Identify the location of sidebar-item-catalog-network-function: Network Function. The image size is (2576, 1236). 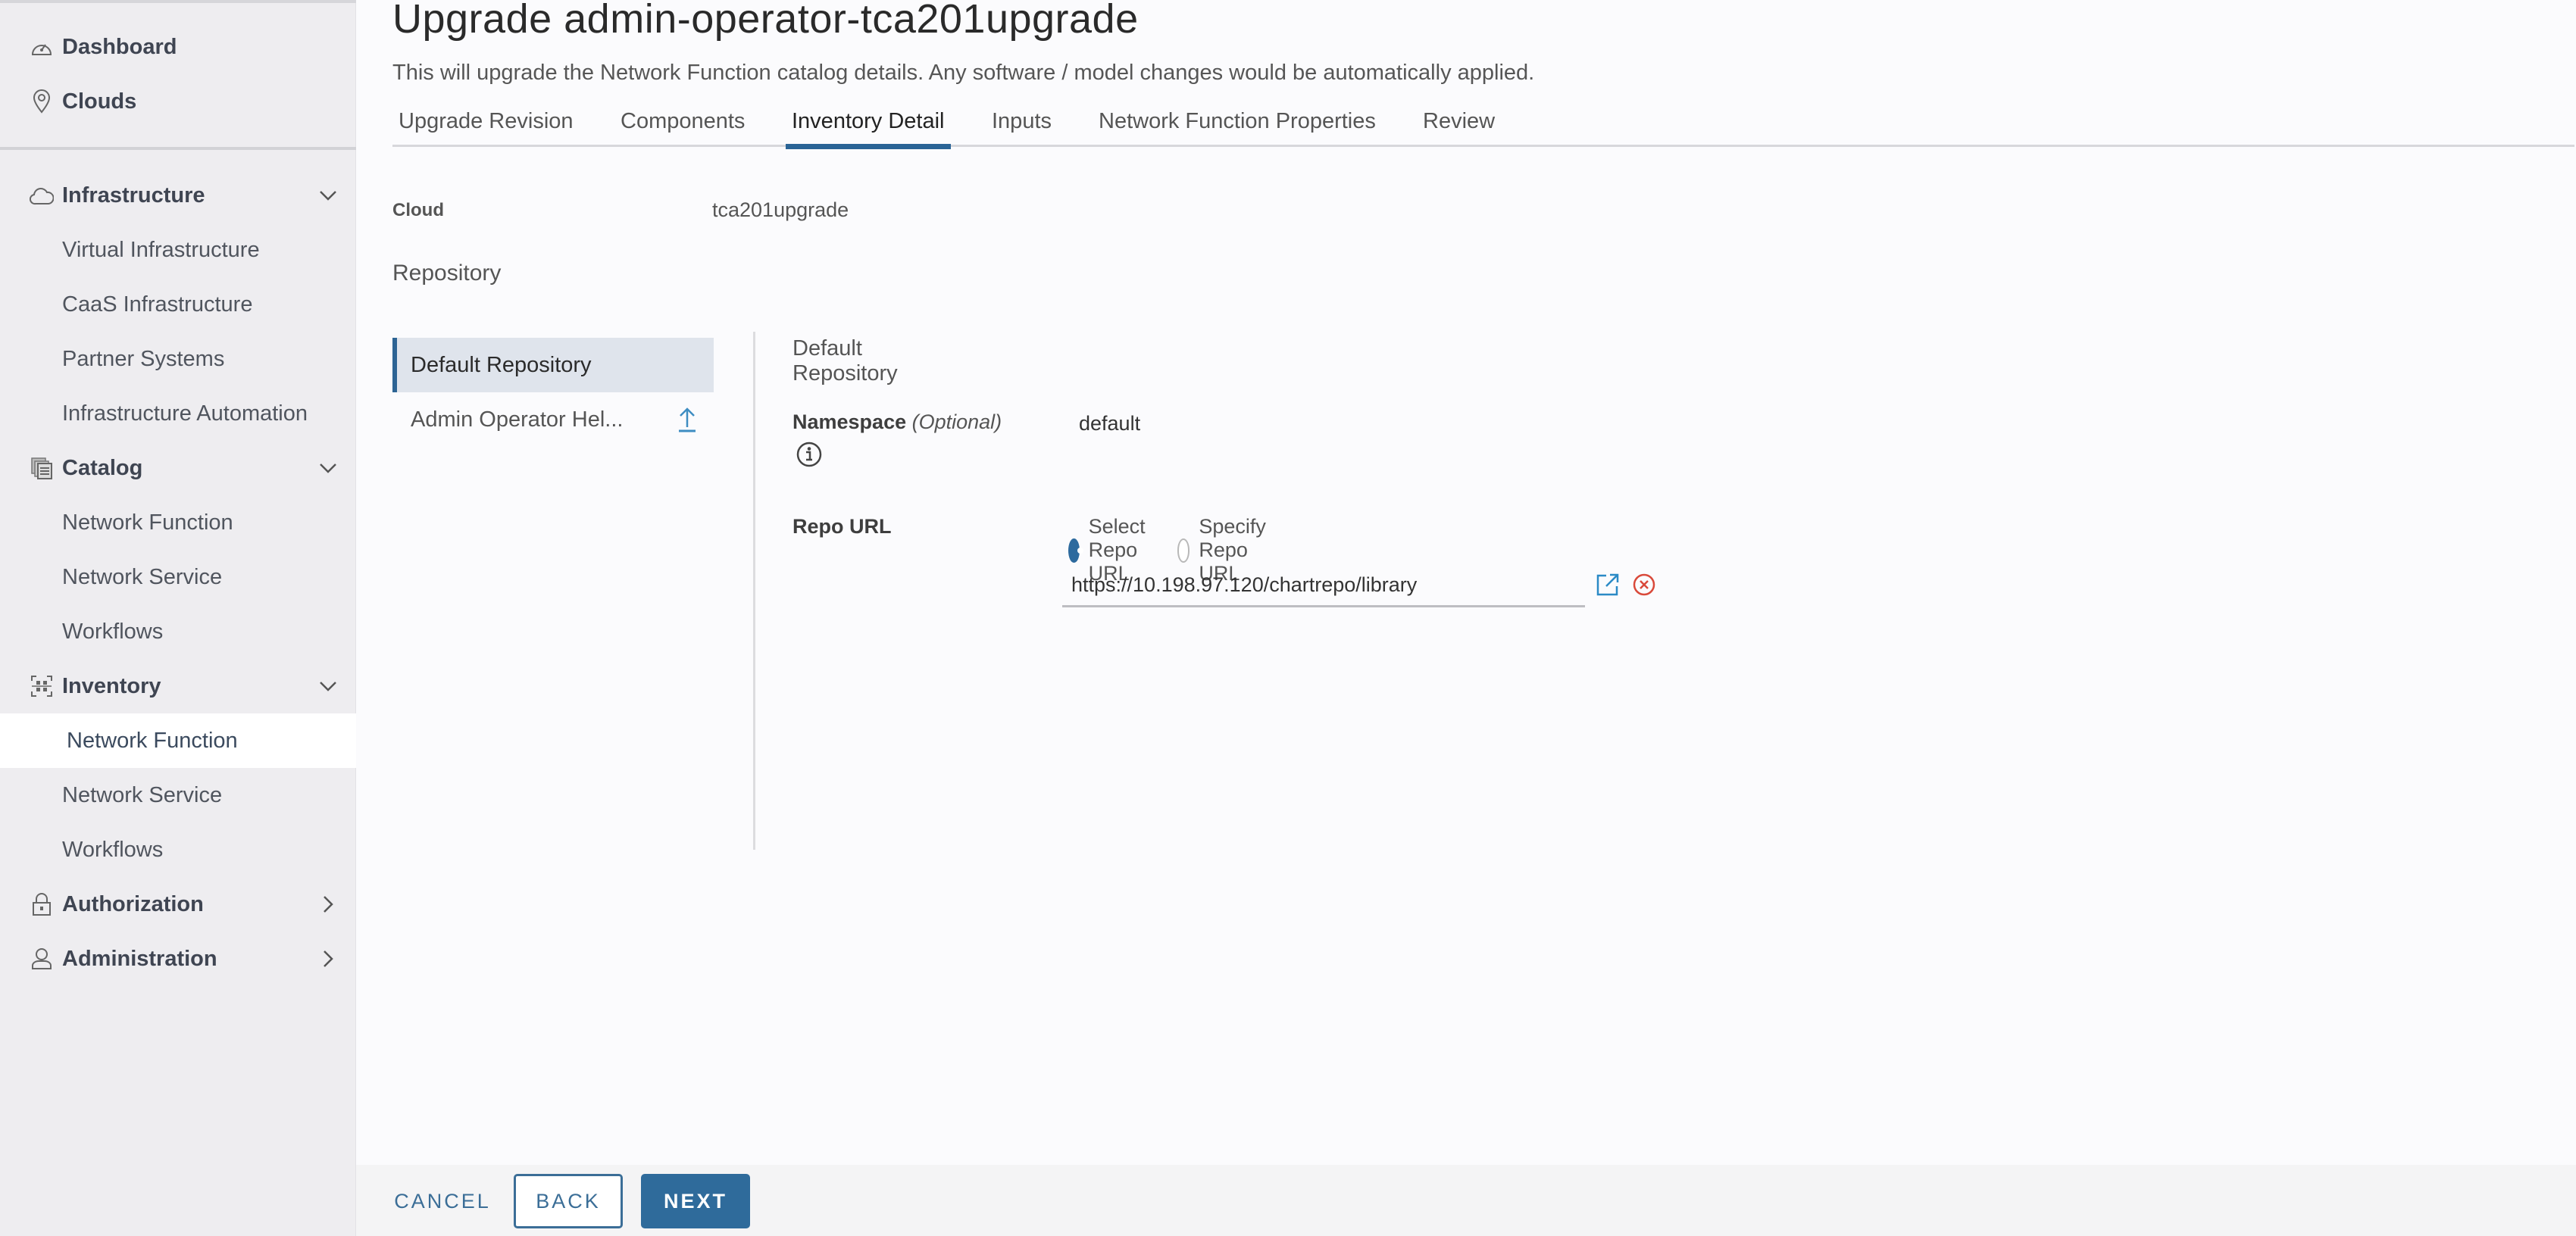
(178, 522).